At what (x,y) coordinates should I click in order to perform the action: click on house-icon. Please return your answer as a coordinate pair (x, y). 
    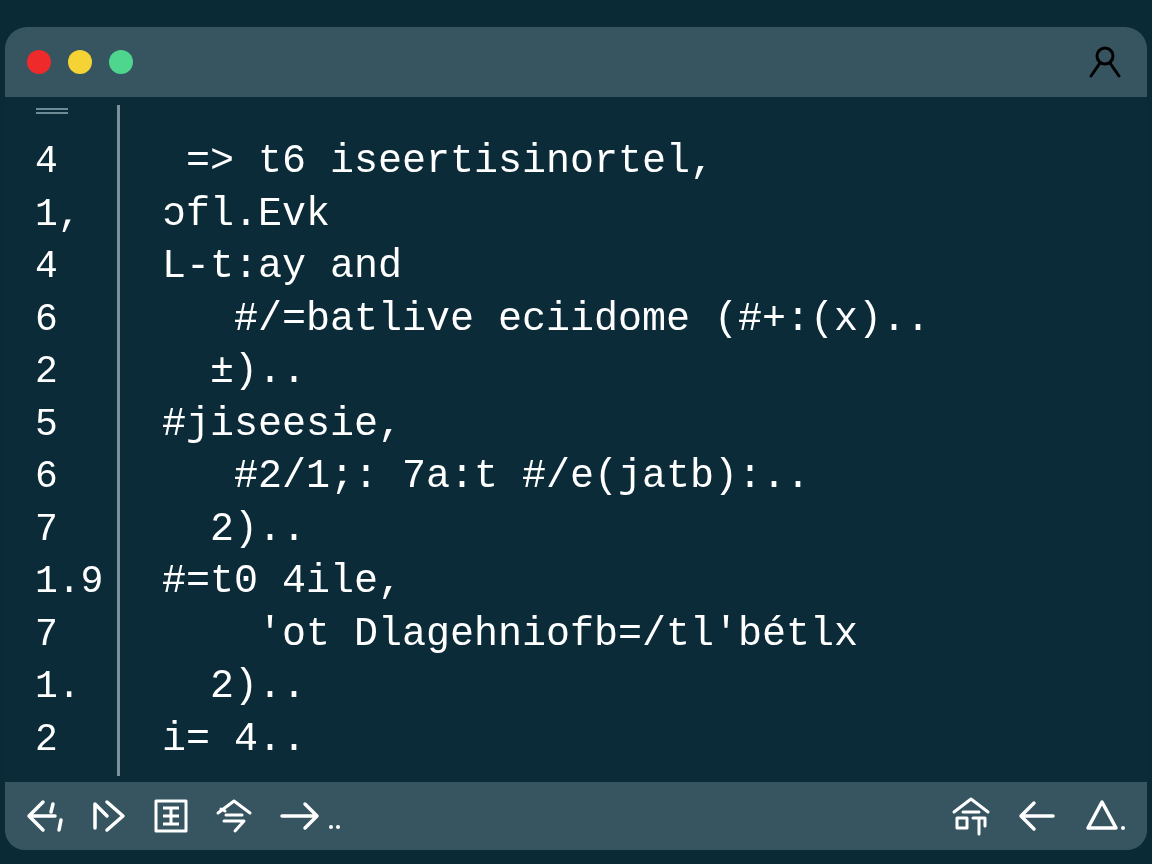
    Looking at the image, I should click on (971, 816).